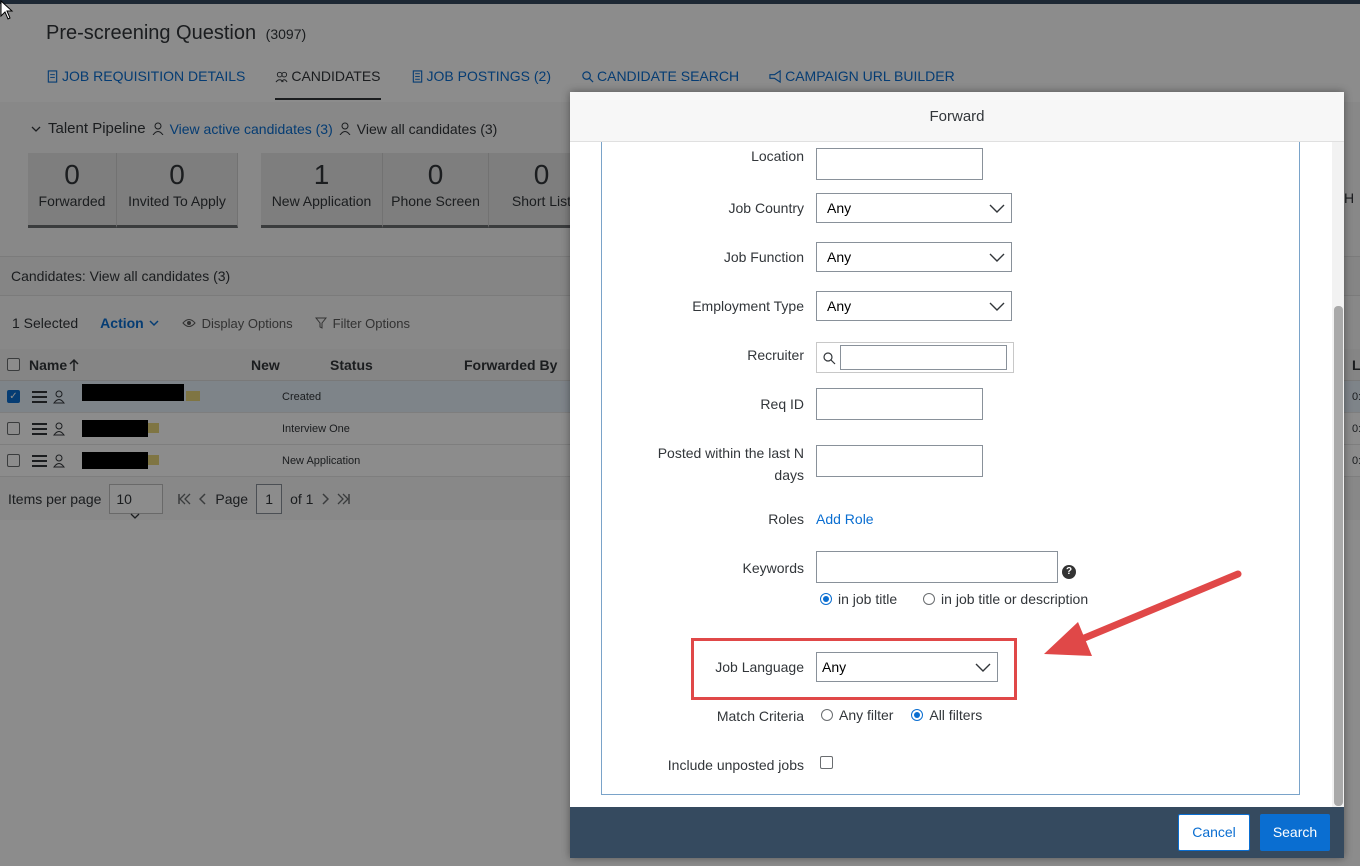  I want to click on all-filters-radio, so click(917, 715).